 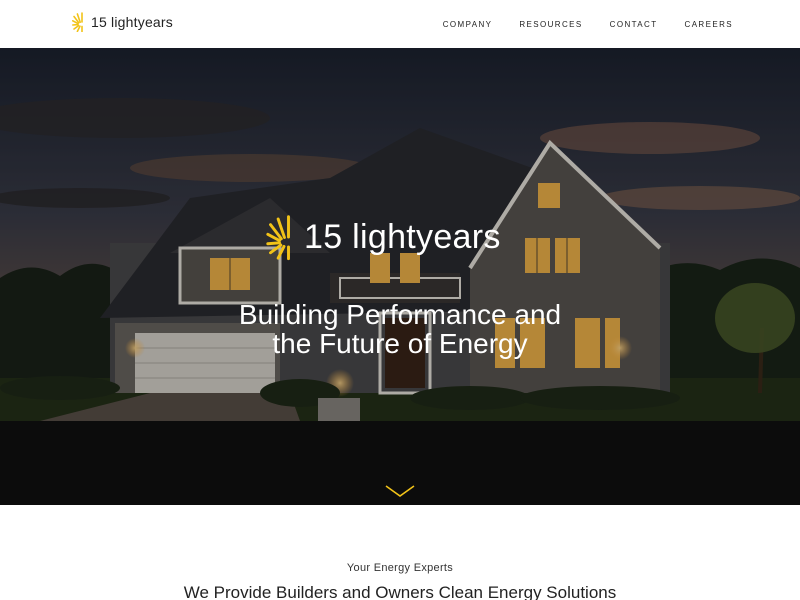 What do you see at coordinates (400, 314) in the screenshot?
I see `hero-title-line-1: Building Performance and` at bounding box center [400, 314].